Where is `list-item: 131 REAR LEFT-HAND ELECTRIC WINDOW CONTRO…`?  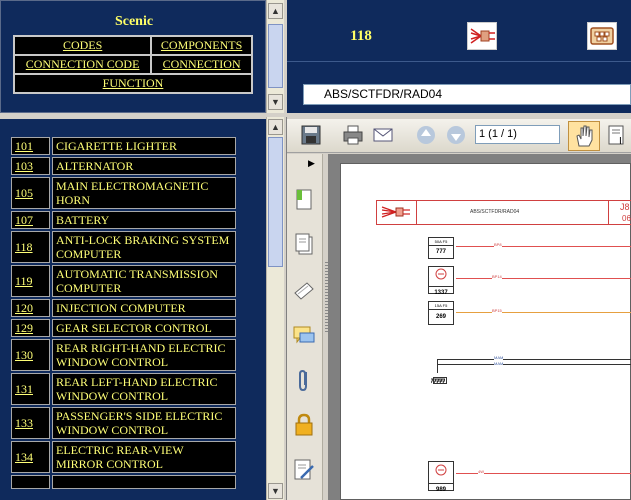 list-item: 131 REAR LEFT-HAND ELECTRIC WINDOW CONTRO… is located at coordinates (123, 389).